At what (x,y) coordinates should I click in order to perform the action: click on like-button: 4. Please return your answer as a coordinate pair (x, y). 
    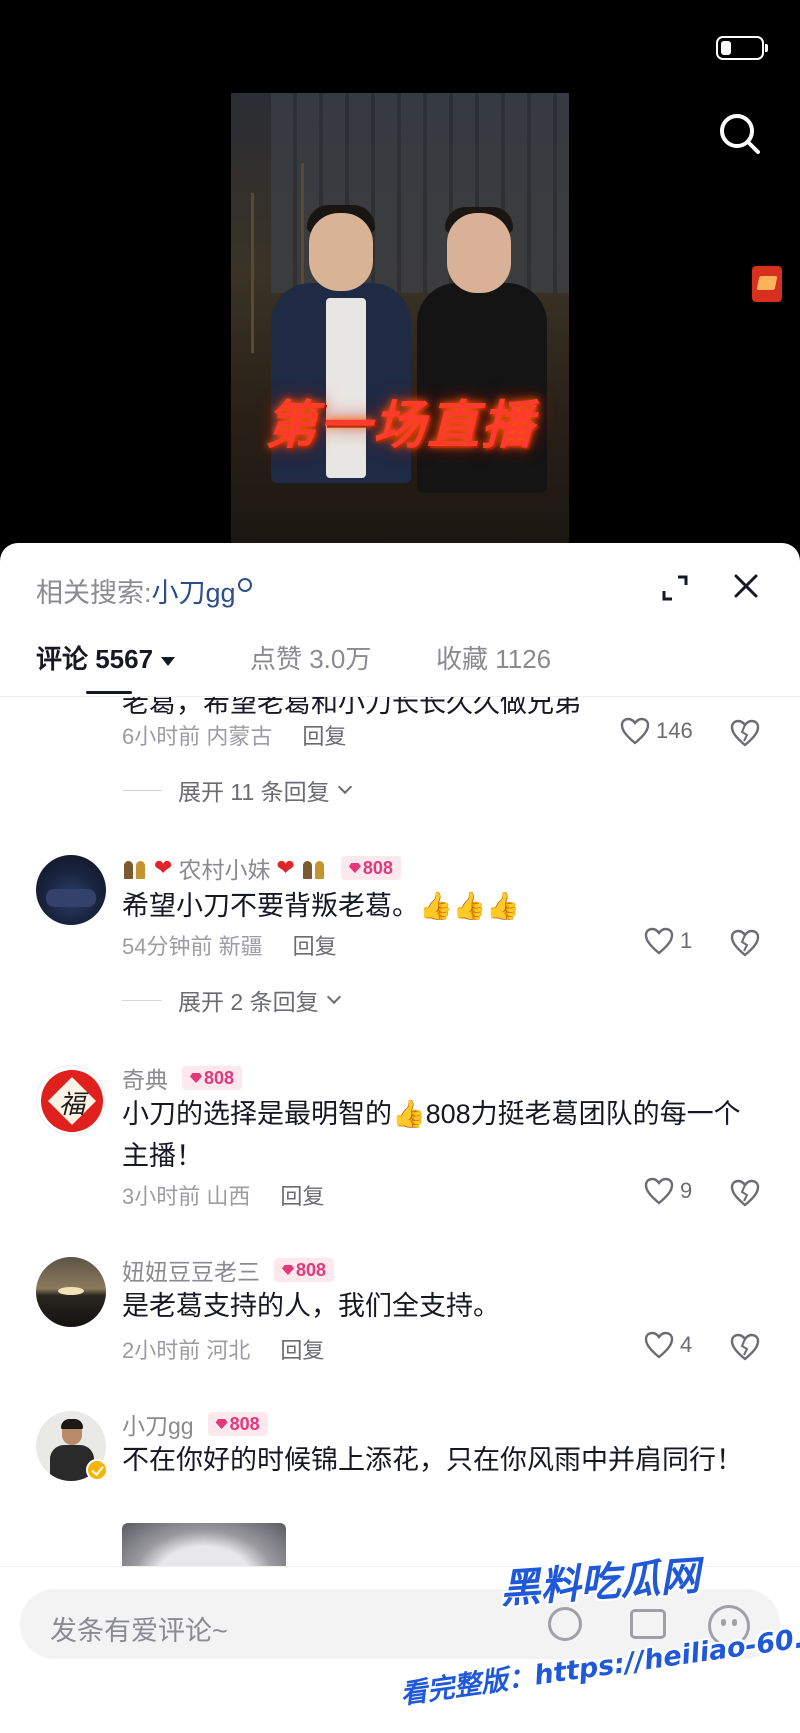
    Looking at the image, I should click on (668, 1345).